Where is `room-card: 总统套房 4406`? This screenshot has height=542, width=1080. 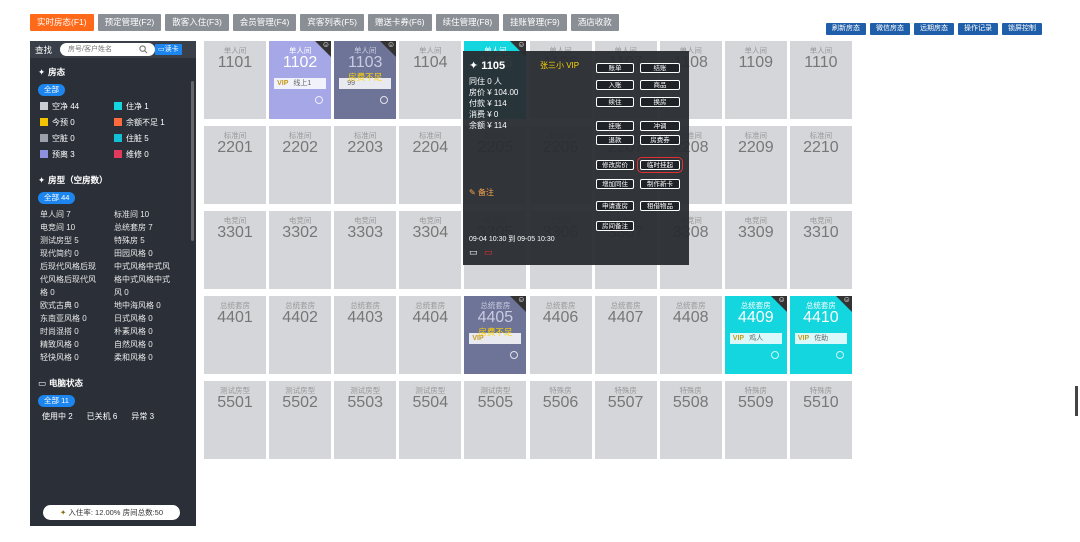 room-card: 总统套房 4406 is located at coordinates (560, 335).